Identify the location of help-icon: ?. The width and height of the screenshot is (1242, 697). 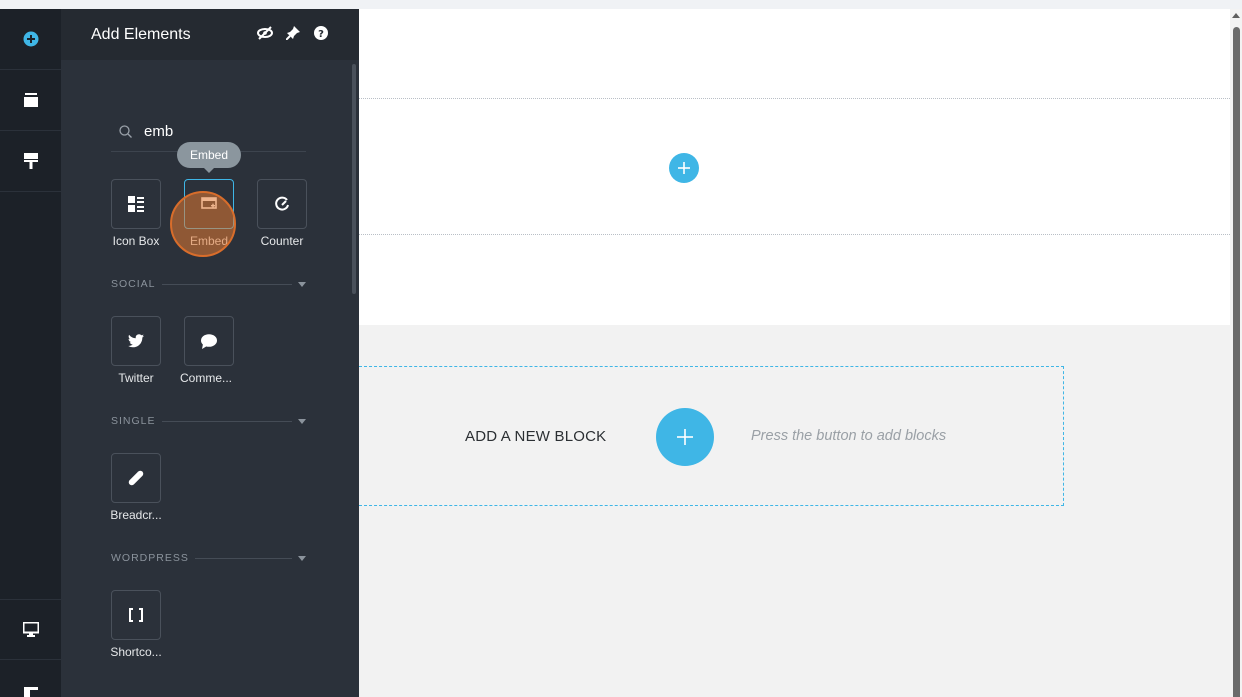
(321, 33).